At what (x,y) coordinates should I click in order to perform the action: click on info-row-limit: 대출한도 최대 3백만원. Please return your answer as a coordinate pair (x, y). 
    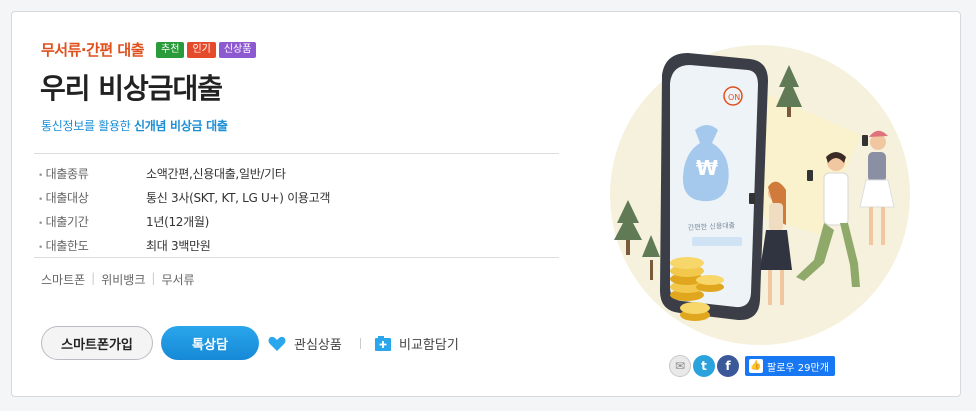
    Looking at the image, I should click on (184, 245).